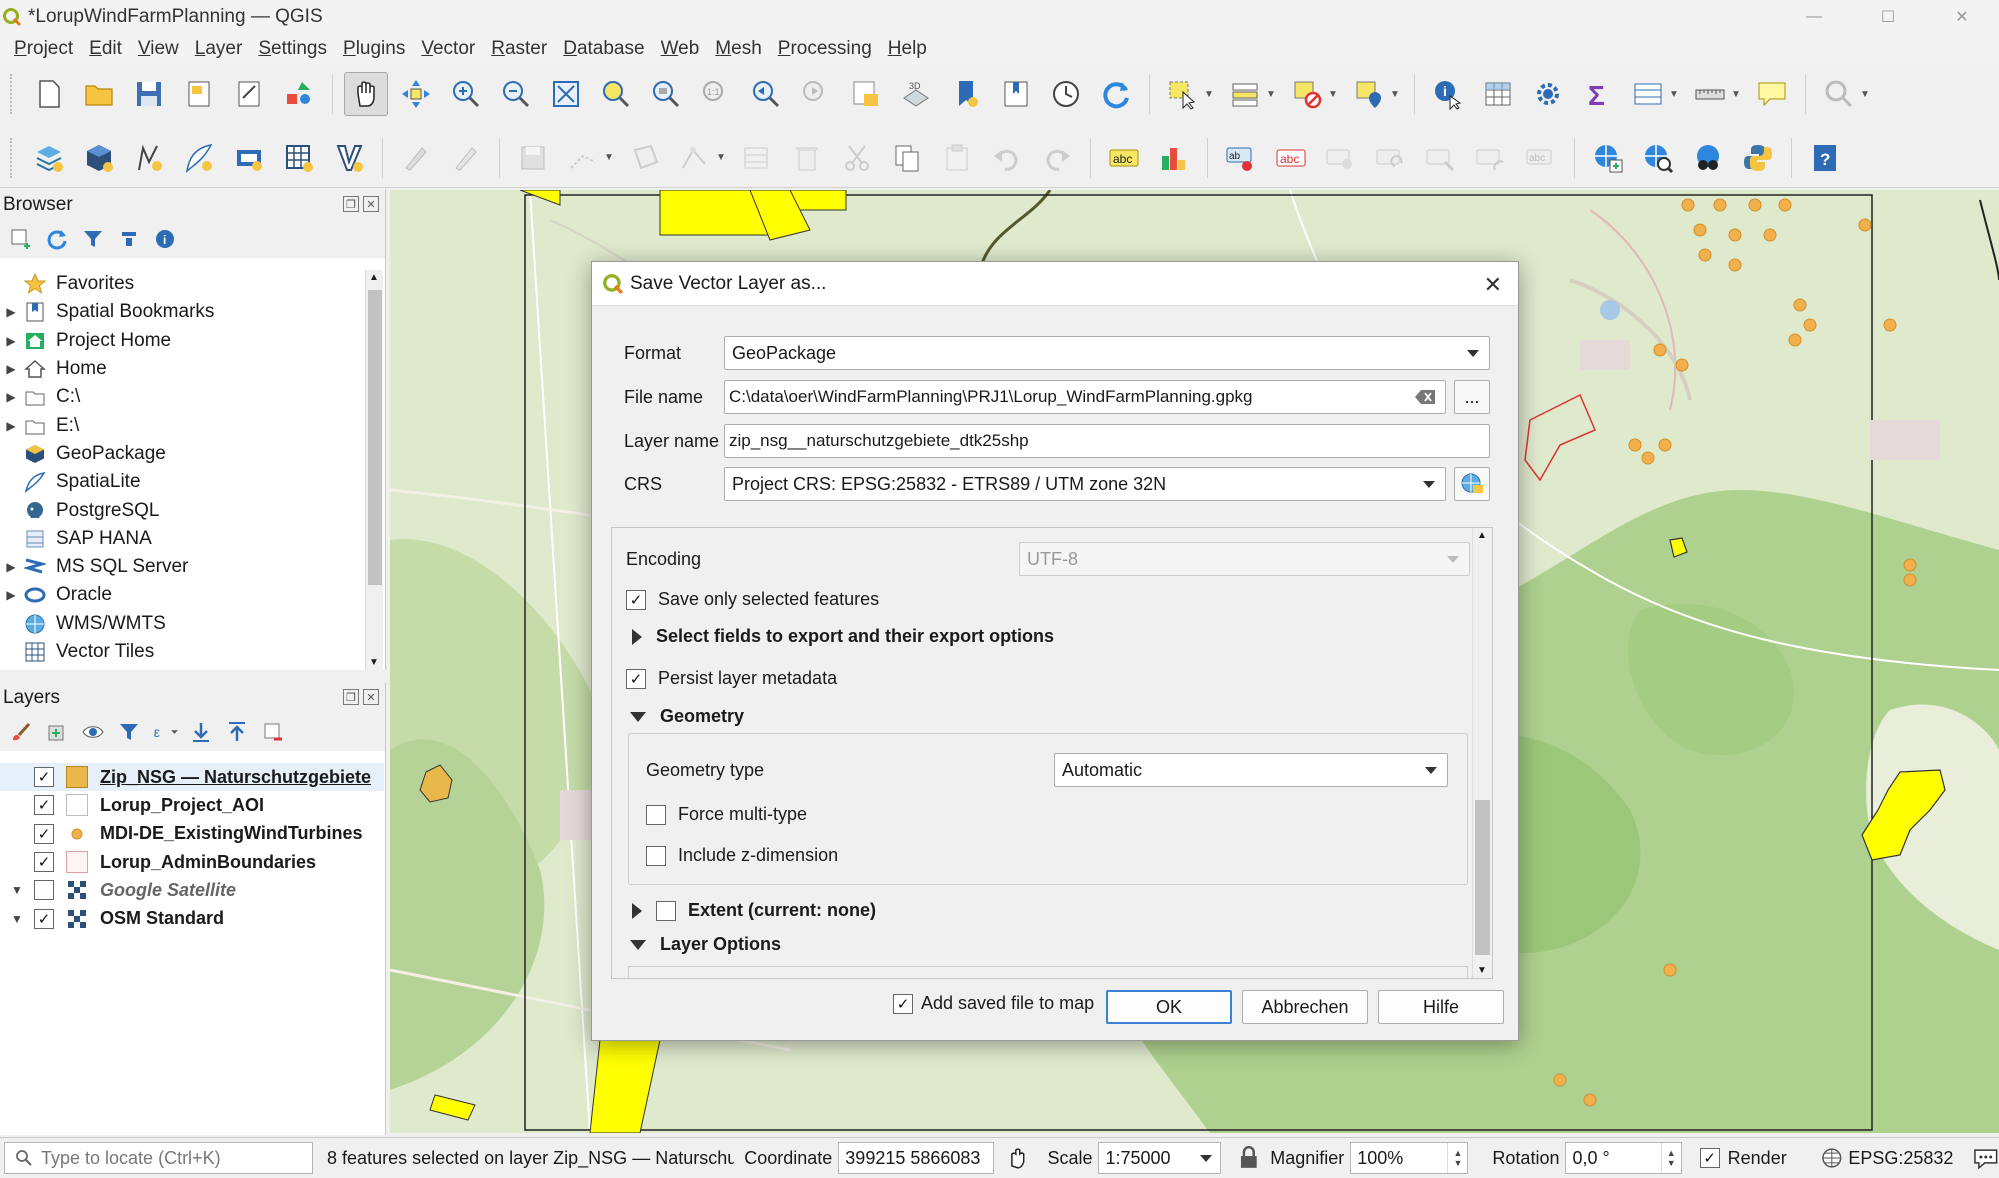  Describe the element at coordinates (1210, 94) in the screenshot. I see `select-dropdown-arrow: ▼` at that location.